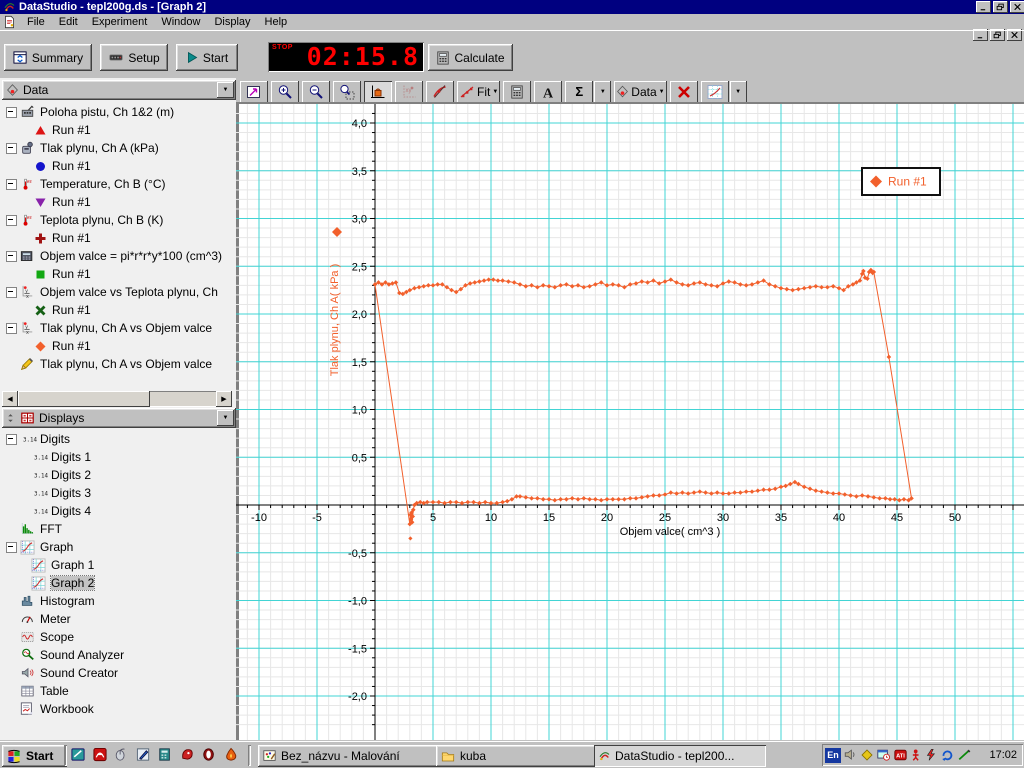 The image size is (1024, 768). I want to click on splitter-handle-icon, so click(11, 418).